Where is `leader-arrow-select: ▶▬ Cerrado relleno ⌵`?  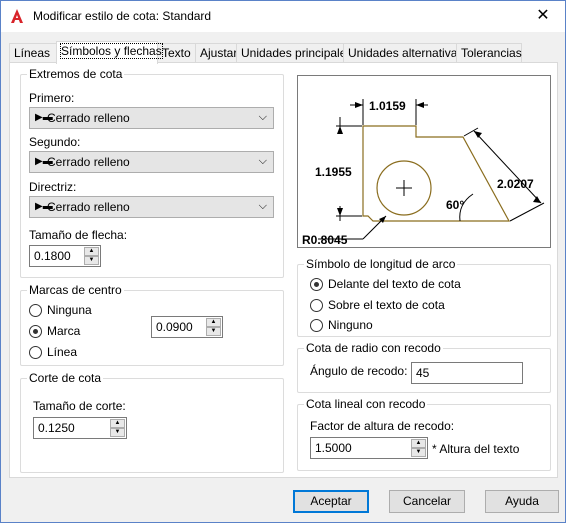 leader-arrow-select: ▶▬ Cerrado relleno ⌵ is located at coordinates (151, 207).